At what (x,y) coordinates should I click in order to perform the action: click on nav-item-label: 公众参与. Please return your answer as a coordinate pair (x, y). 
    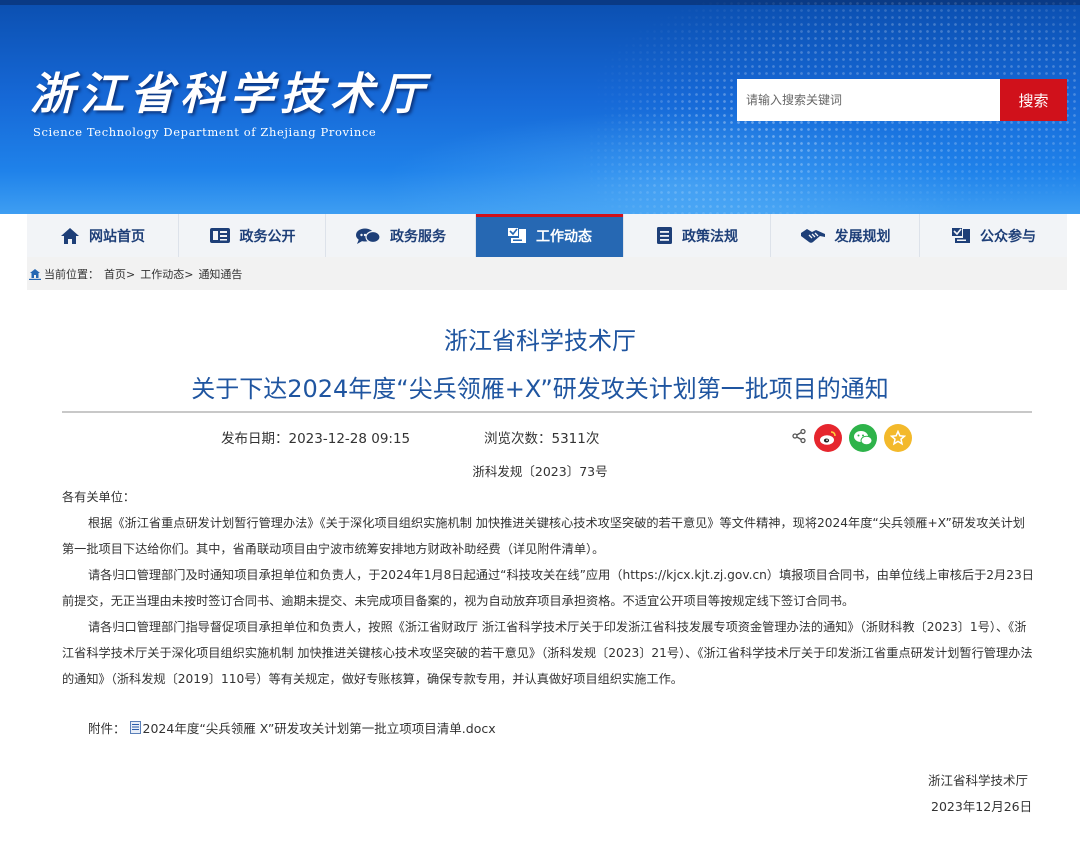
    Looking at the image, I should click on (1008, 236).